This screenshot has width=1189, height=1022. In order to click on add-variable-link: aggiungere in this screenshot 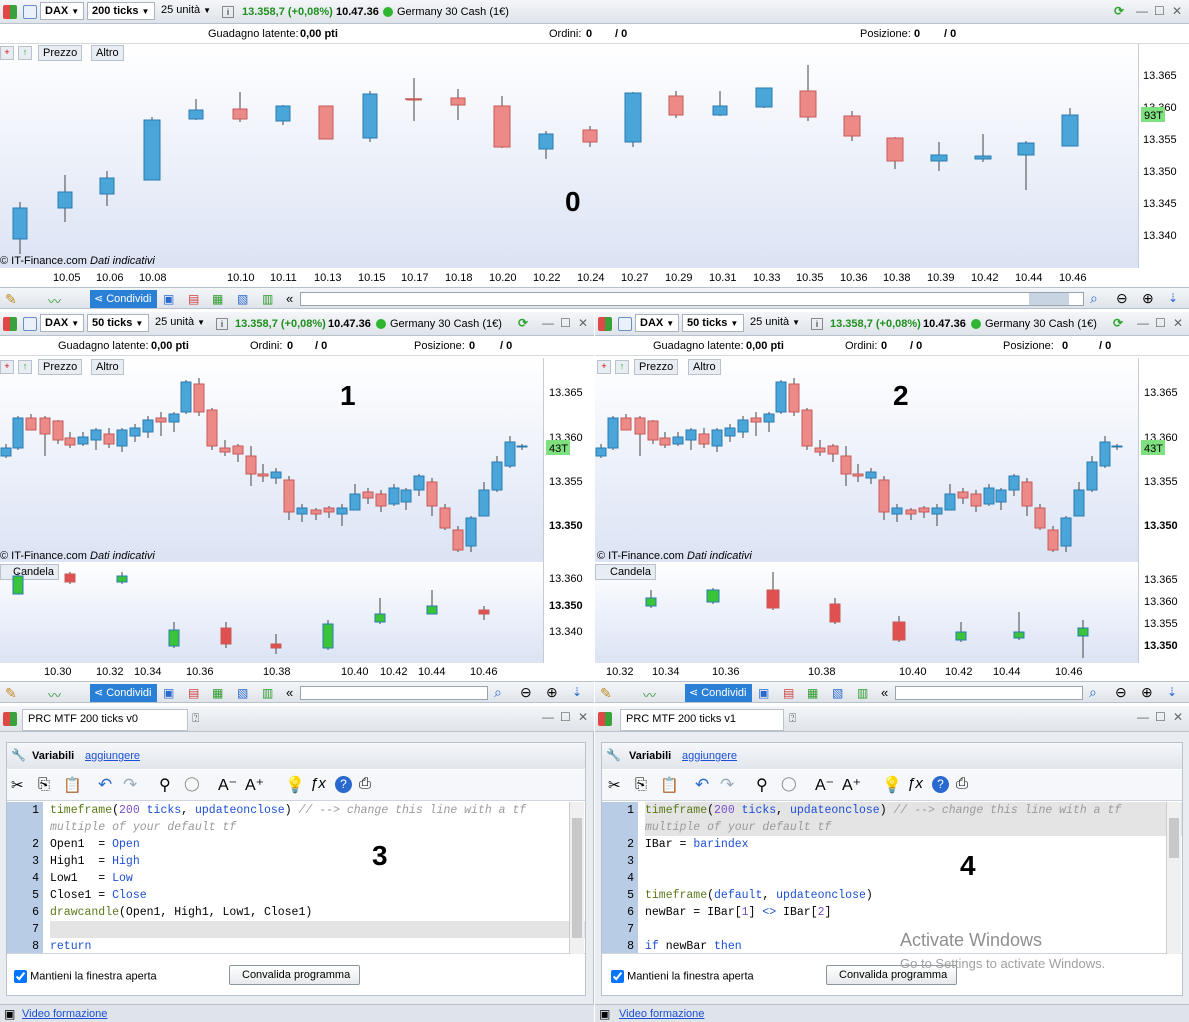, I will do `click(112, 756)`.